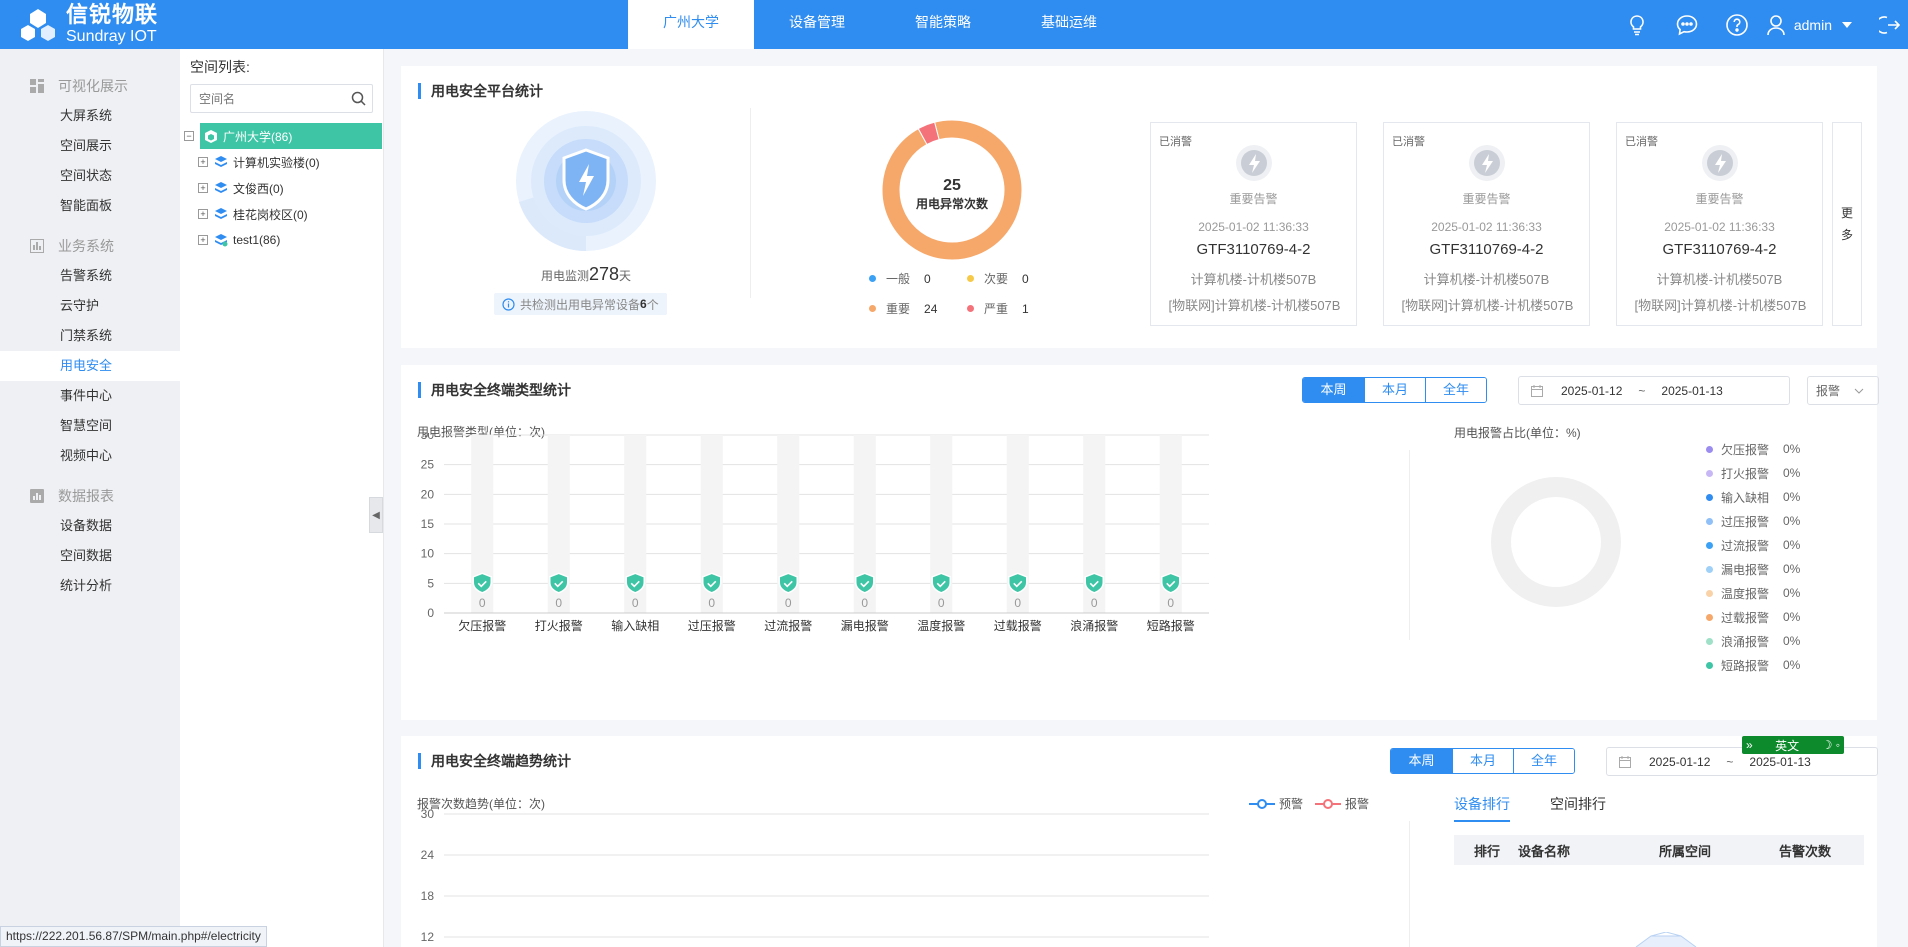  What do you see at coordinates (90, 116) in the screenshot?
I see `sidebar-item-bigscreen: 大屏系统` at bounding box center [90, 116].